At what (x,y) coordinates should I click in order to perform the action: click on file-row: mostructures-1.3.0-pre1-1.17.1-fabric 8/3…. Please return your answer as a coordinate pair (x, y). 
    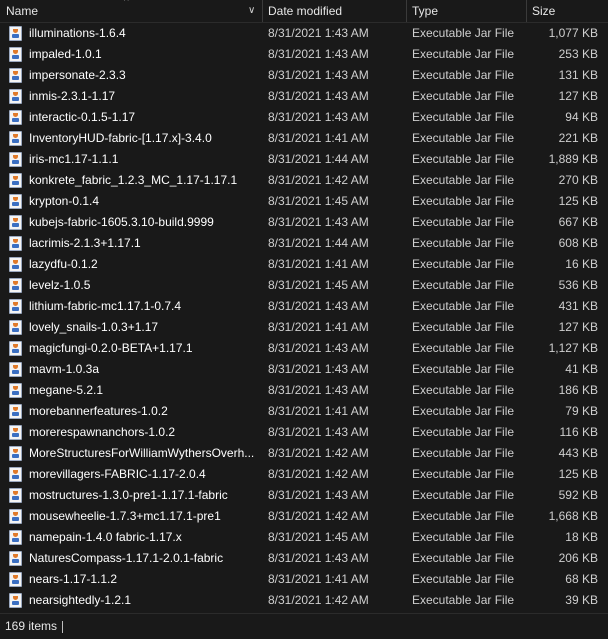
    Looking at the image, I should click on (304, 495).